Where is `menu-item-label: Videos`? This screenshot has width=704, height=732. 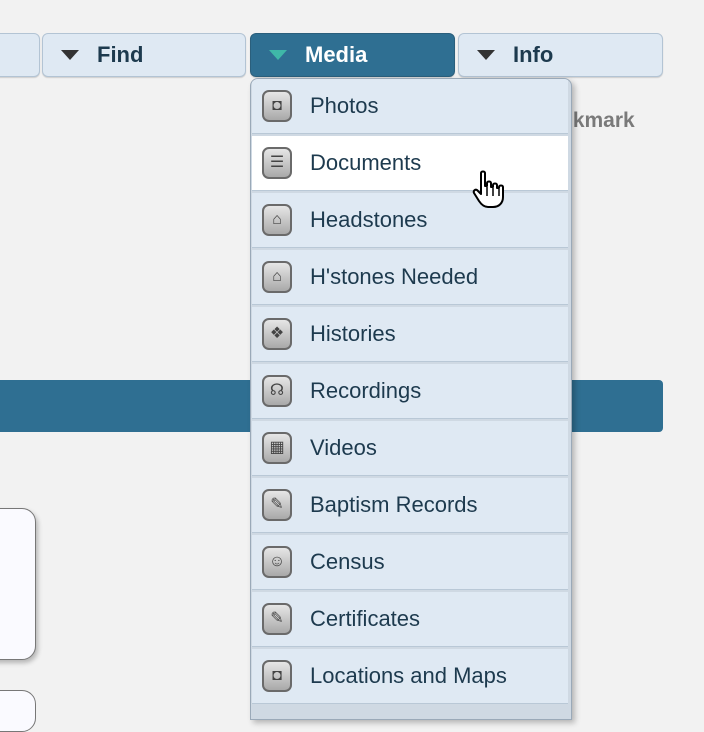 menu-item-label: Videos is located at coordinates (343, 447).